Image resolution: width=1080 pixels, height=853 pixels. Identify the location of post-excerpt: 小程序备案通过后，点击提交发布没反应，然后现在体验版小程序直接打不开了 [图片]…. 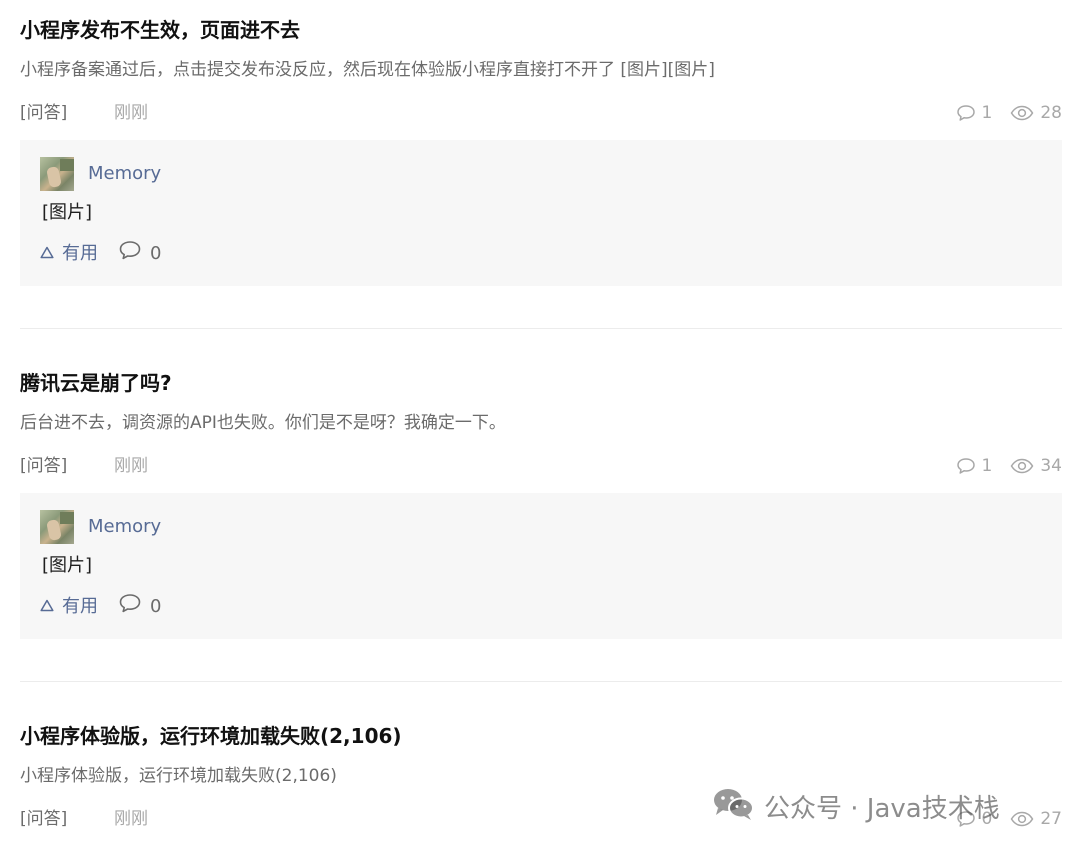
(367, 70).